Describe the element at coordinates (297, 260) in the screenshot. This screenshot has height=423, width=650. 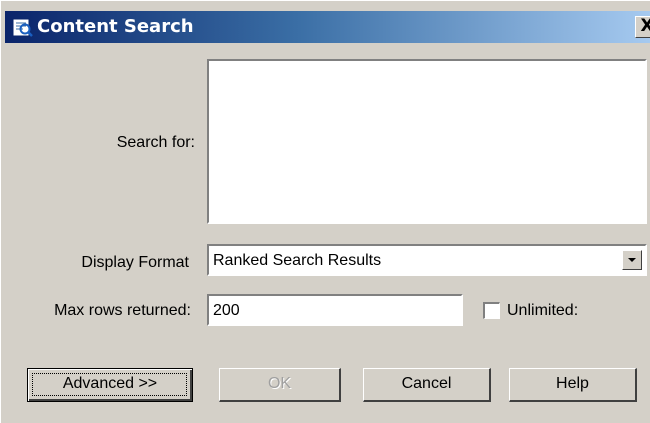
I see `display-format-value: Ranked Search Results` at that location.